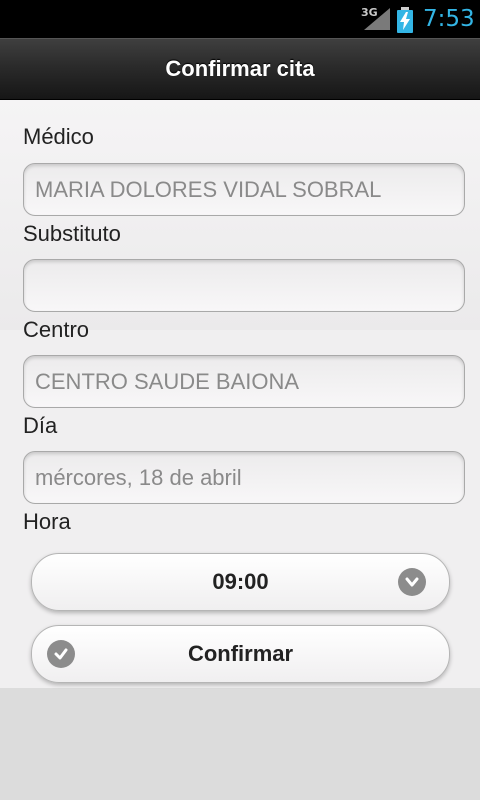  Describe the element at coordinates (377, 19) in the screenshot. I see `signal-icon` at that location.